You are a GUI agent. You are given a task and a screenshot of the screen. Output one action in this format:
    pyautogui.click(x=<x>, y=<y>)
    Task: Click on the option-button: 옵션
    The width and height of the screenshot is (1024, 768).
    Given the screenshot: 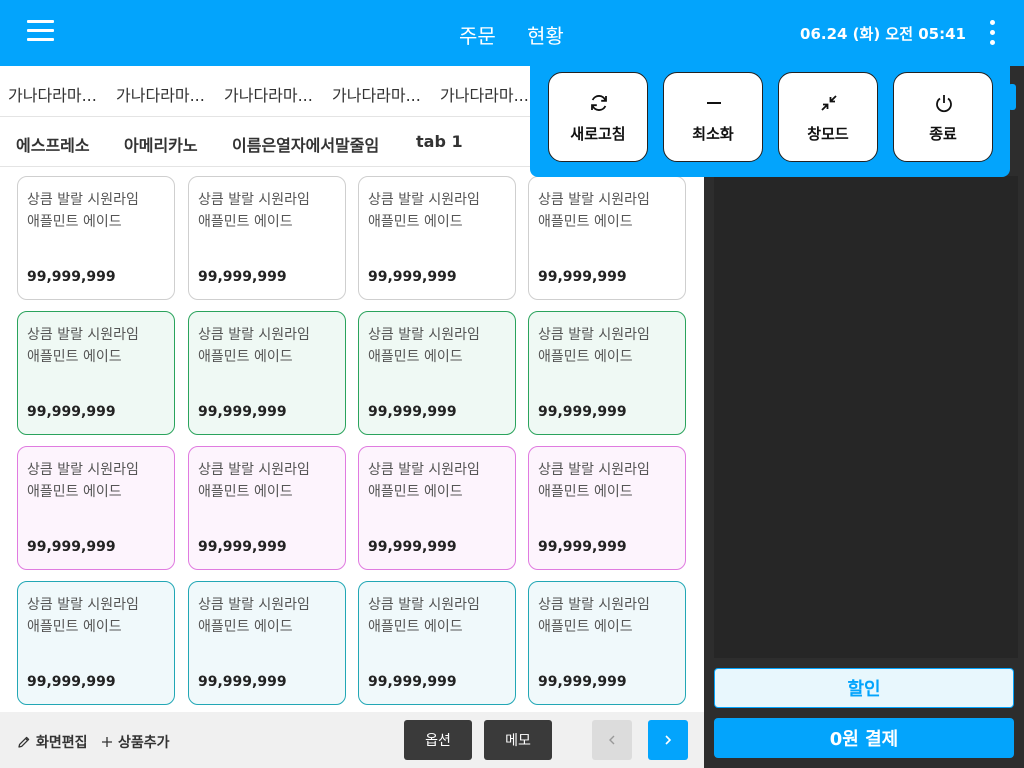 What is the action you would take?
    pyautogui.click(x=438, y=740)
    